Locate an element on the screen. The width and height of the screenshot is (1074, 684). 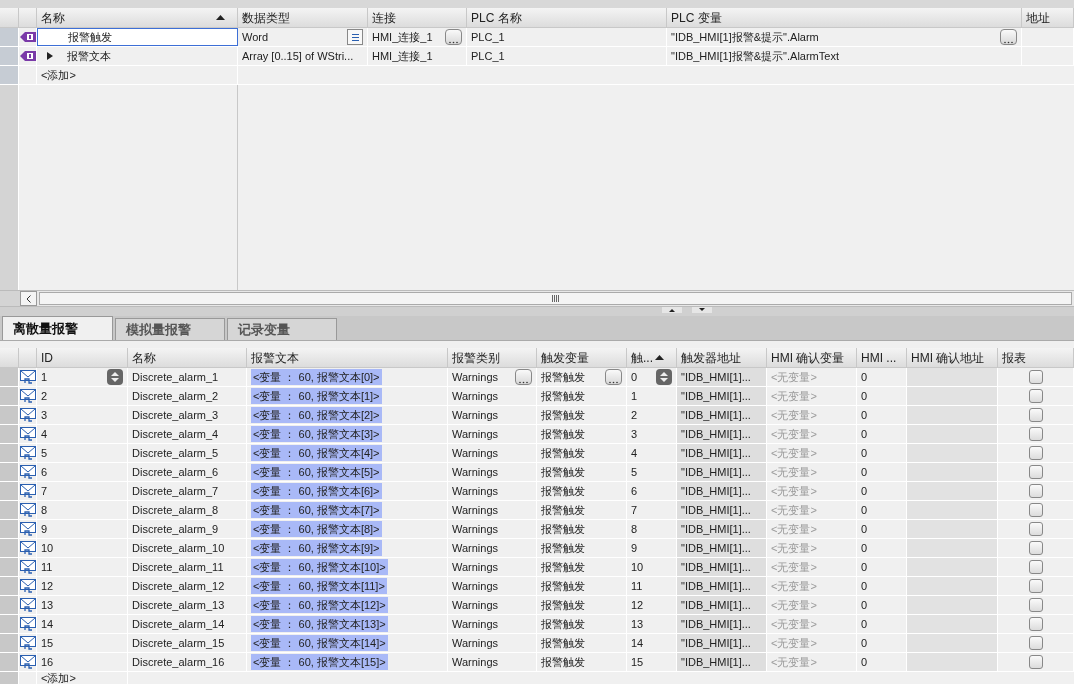
column-header: HMI 确认地址 is located at coordinates (952, 357).